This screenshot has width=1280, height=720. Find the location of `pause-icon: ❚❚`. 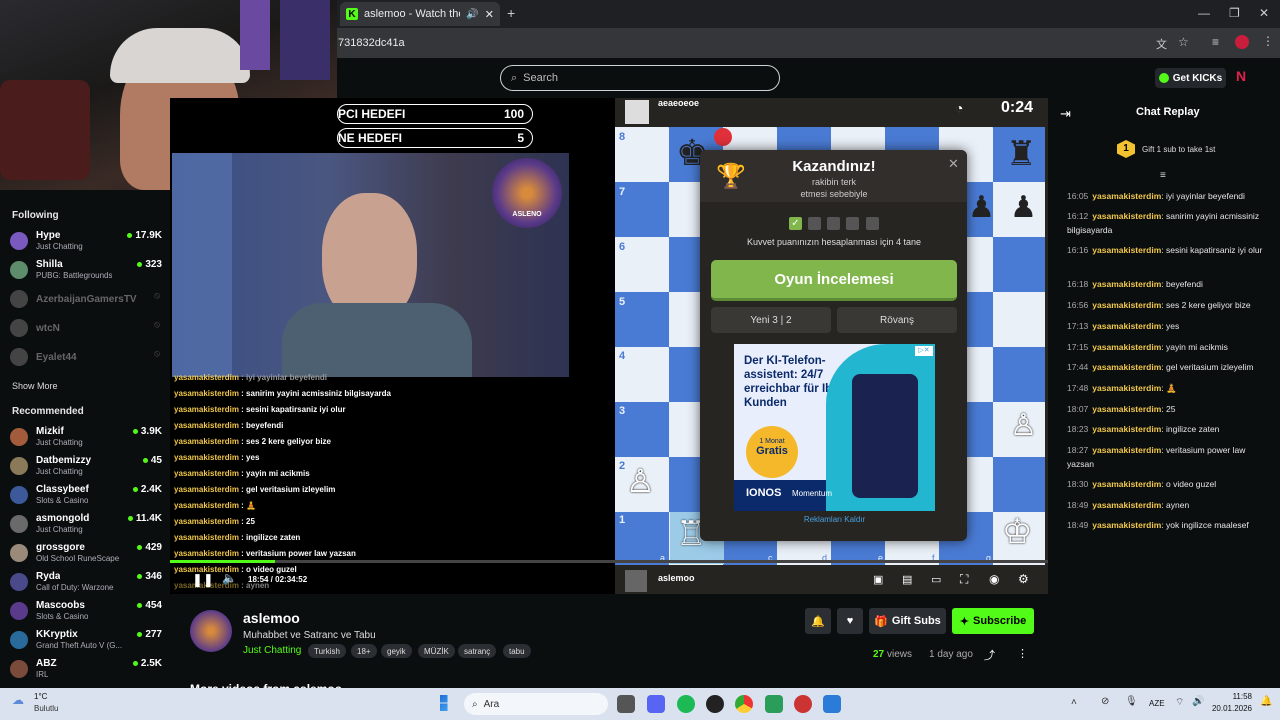

pause-icon: ❚❚ is located at coordinates (203, 580).